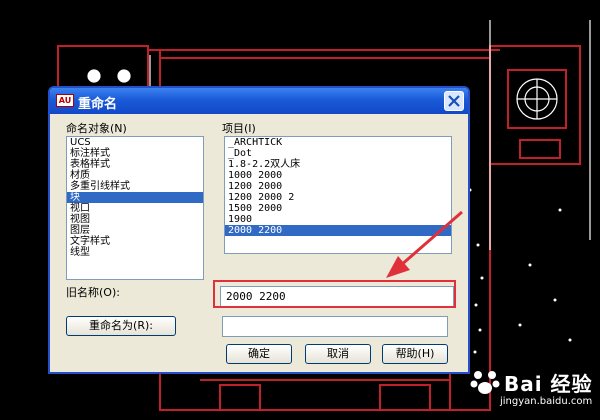  What do you see at coordinates (485, 382) in the screenshot?
I see `baidu-paw-icon` at bounding box center [485, 382].